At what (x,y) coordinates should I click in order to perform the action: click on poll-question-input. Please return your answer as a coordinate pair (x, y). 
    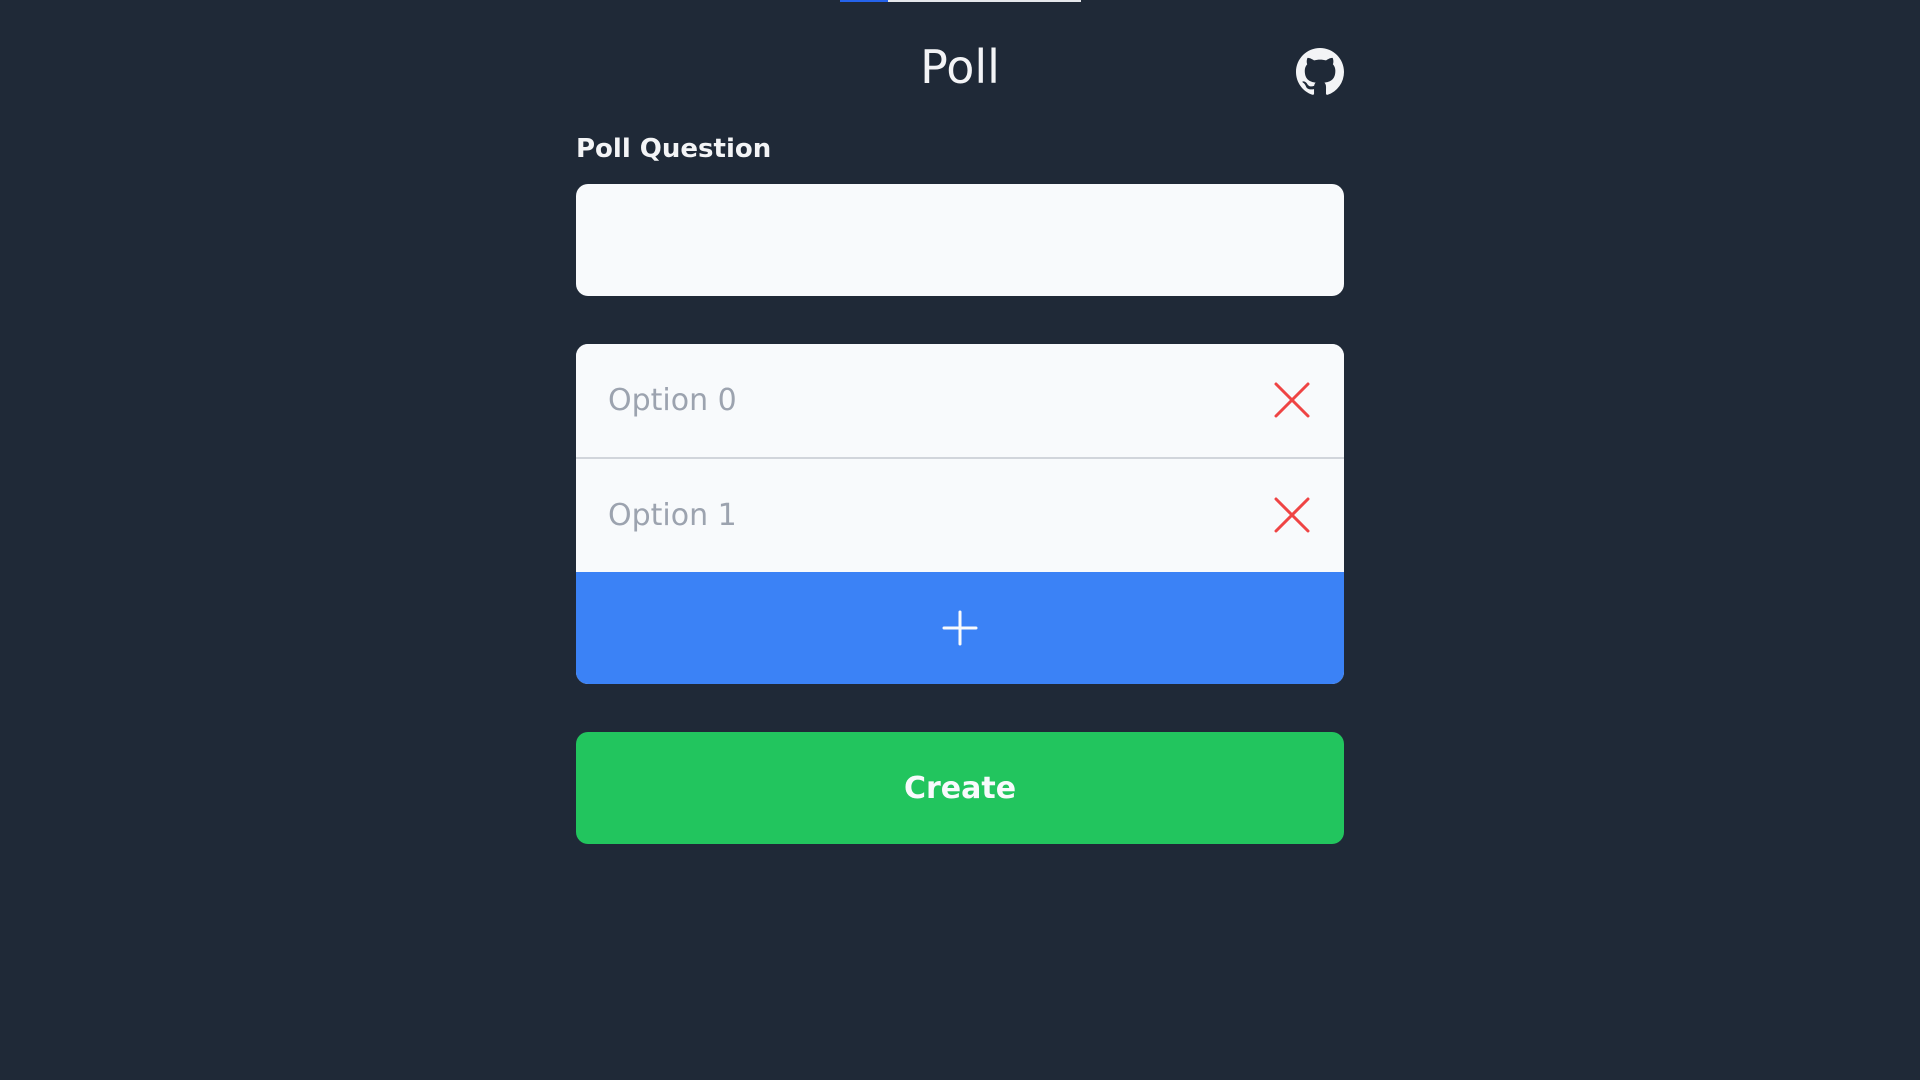
    Looking at the image, I should click on (960, 240).